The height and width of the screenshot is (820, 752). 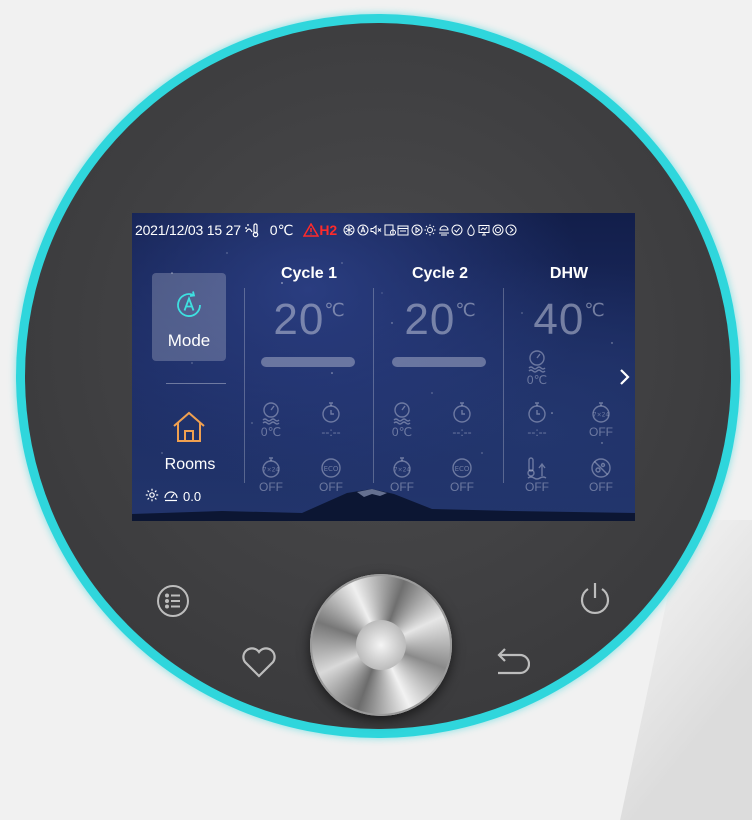 I want to click on cycle-1-slider, so click(x=308, y=362).